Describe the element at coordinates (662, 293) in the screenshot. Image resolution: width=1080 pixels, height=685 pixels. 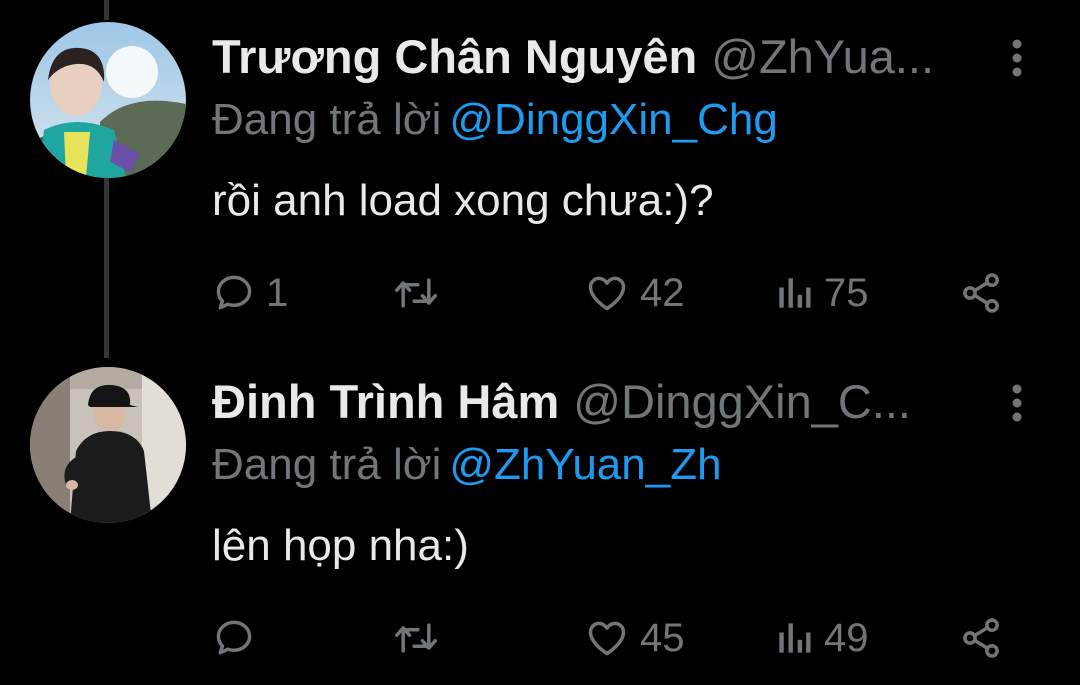
I see `like-count: 42` at that location.